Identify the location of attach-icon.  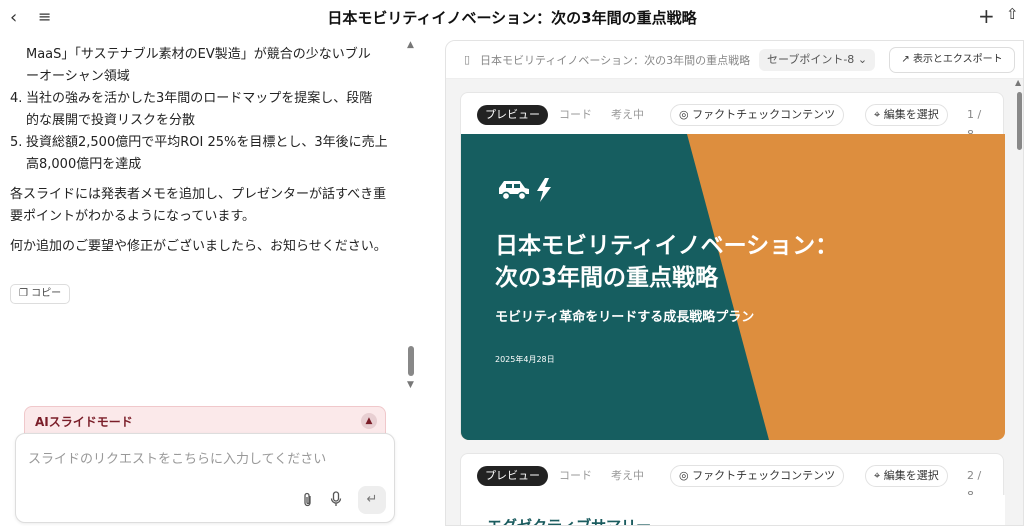
(308, 502).